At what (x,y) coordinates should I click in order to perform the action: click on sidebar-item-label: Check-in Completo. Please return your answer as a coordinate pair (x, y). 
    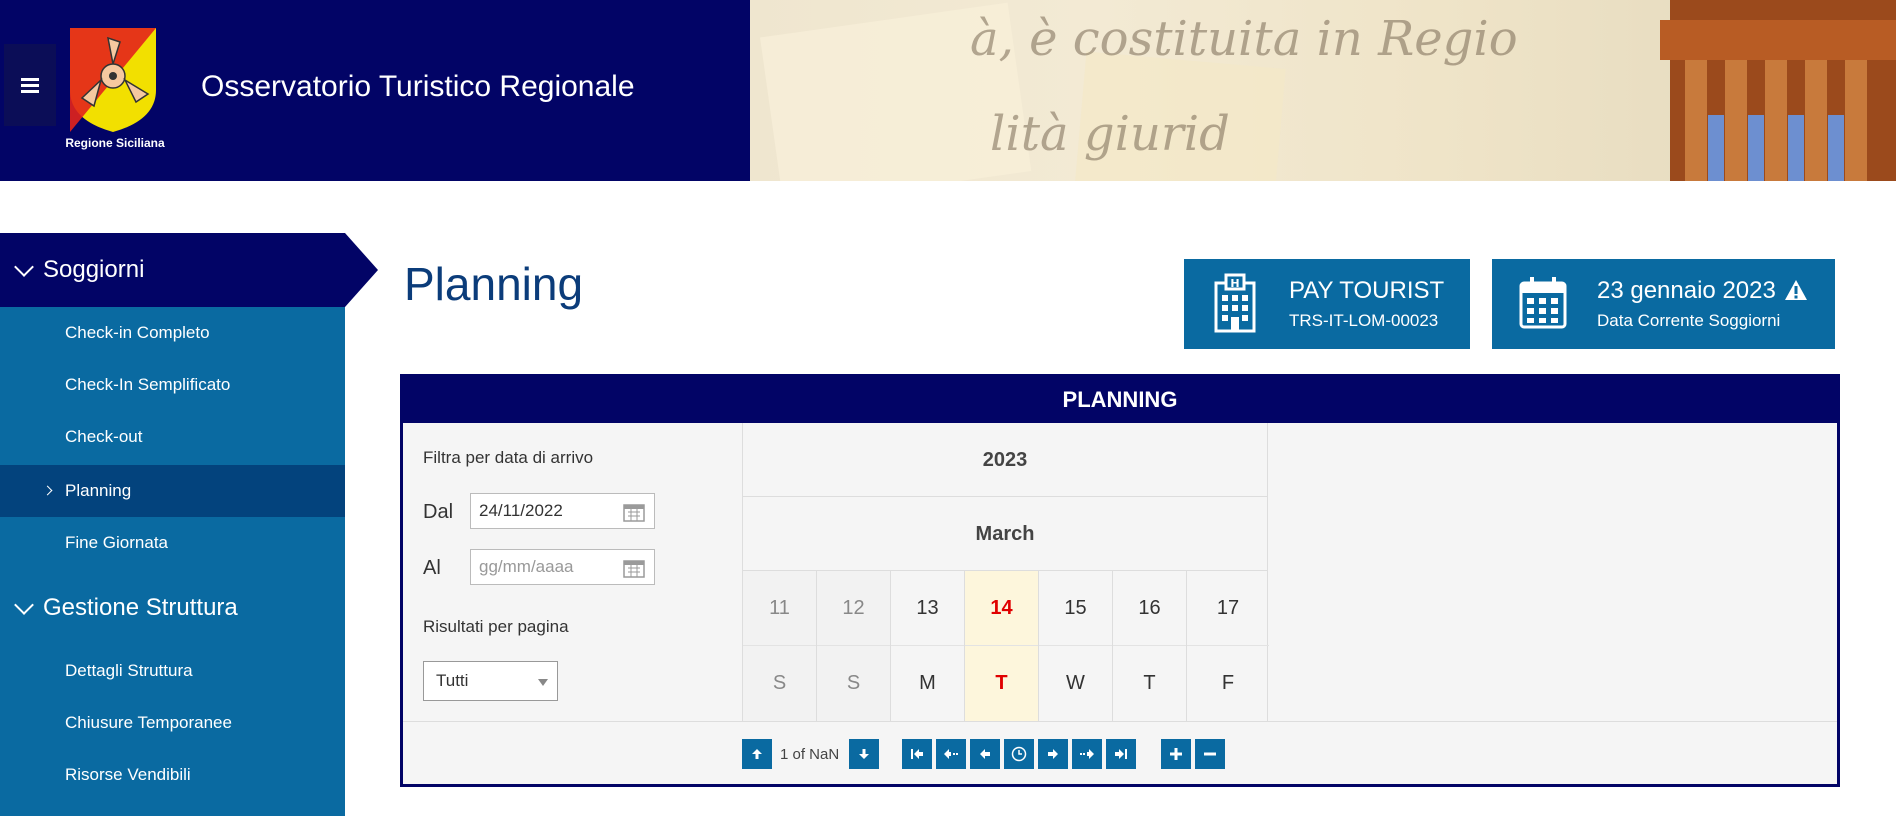
    Looking at the image, I should click on (137, 332).